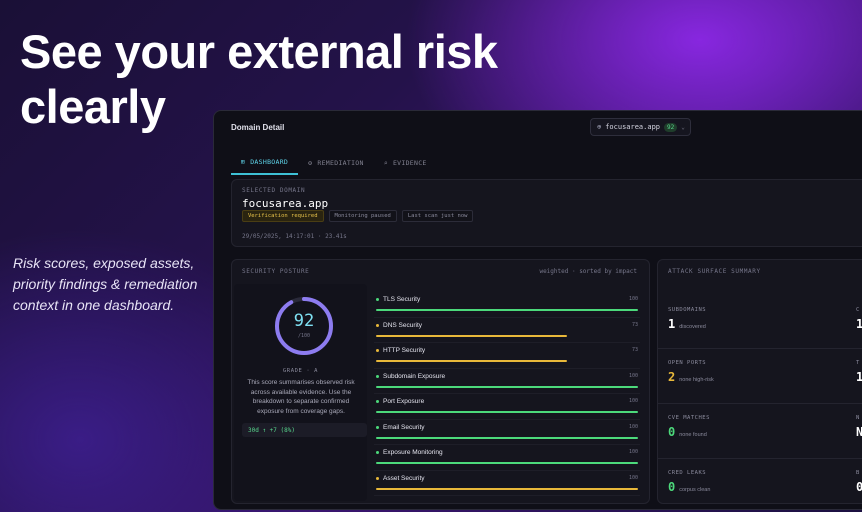  I want to click on metric-row: Subdomain Exposure 100, so click(507, 381).